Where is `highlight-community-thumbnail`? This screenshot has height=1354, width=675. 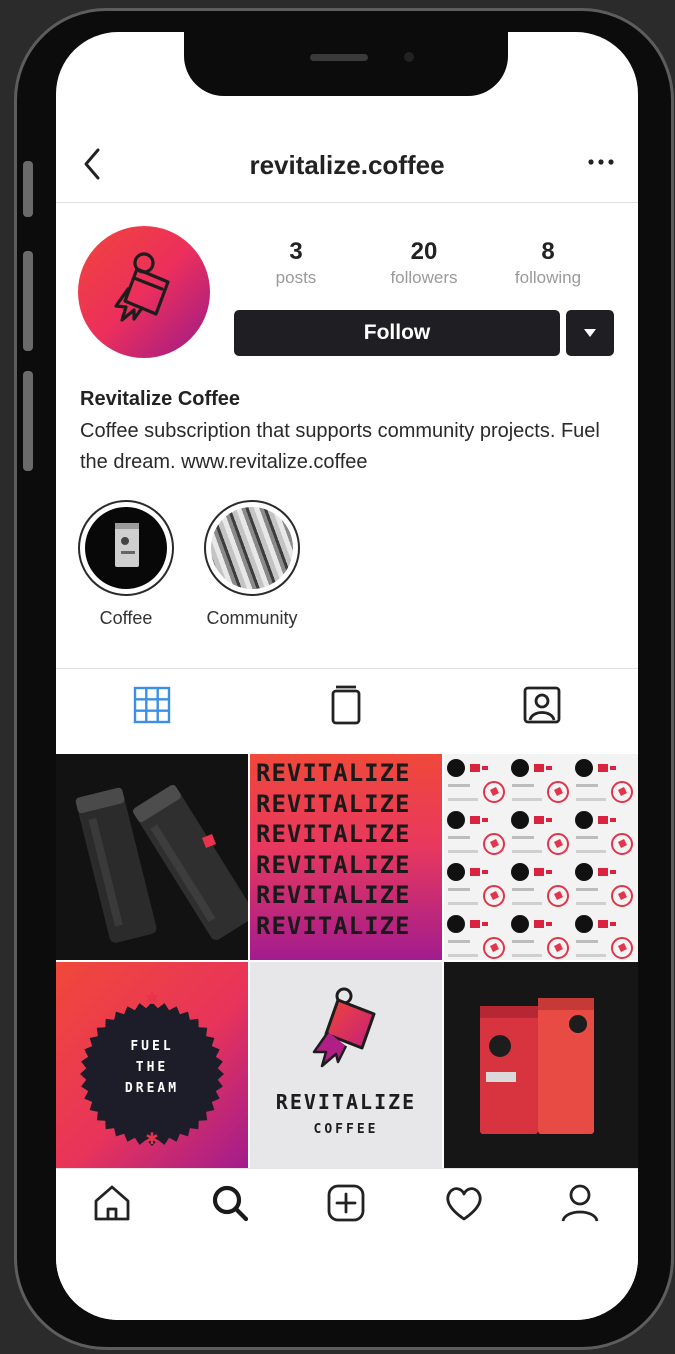 highlight-community-thumbnail is located at coordinates (252, 548).